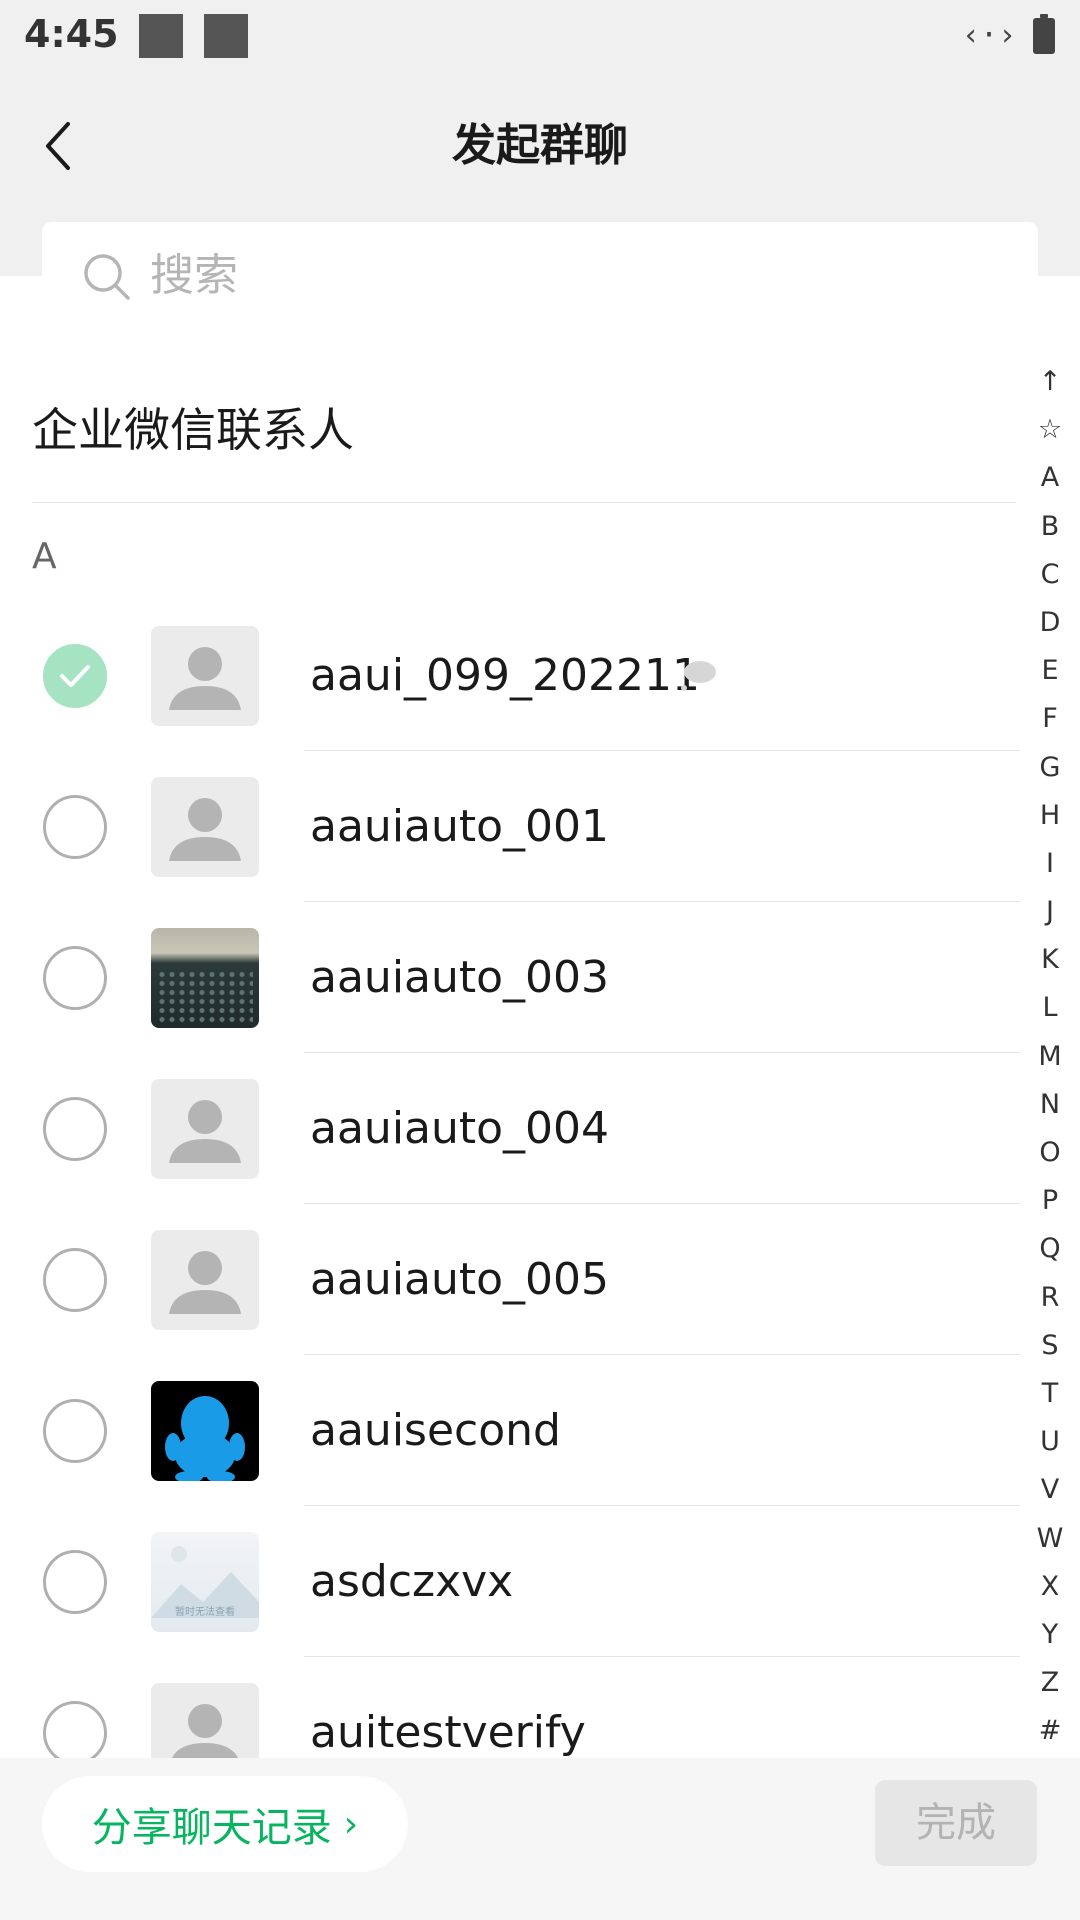  Describe the element at coordinates (540, 1839) in the screenshot. I see `bottom-bar: 分享聊天记录 › 完成` at that location.